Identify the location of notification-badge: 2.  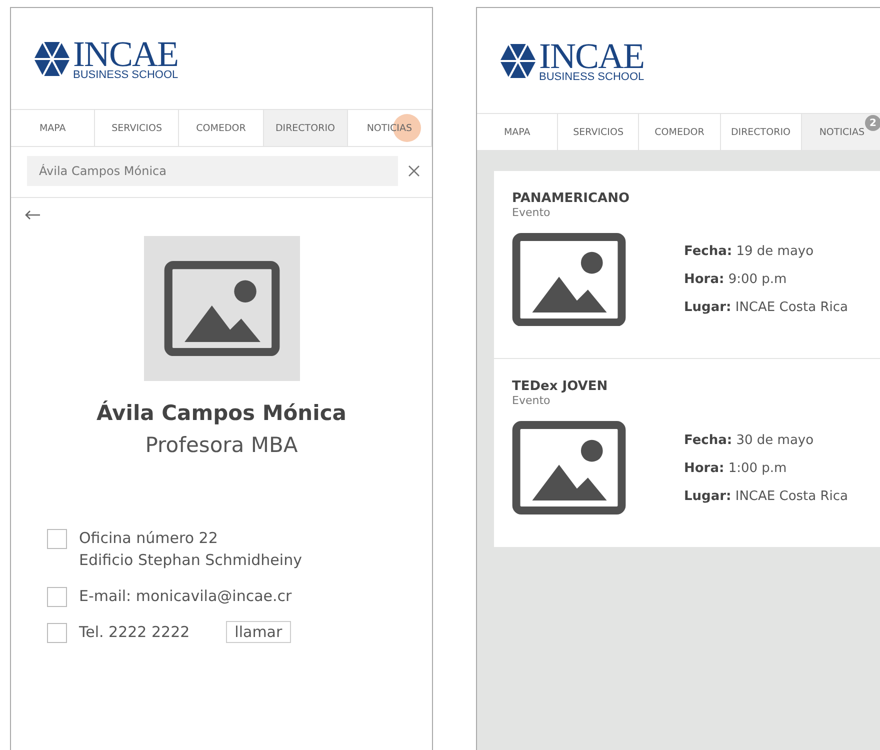
(872, 123).